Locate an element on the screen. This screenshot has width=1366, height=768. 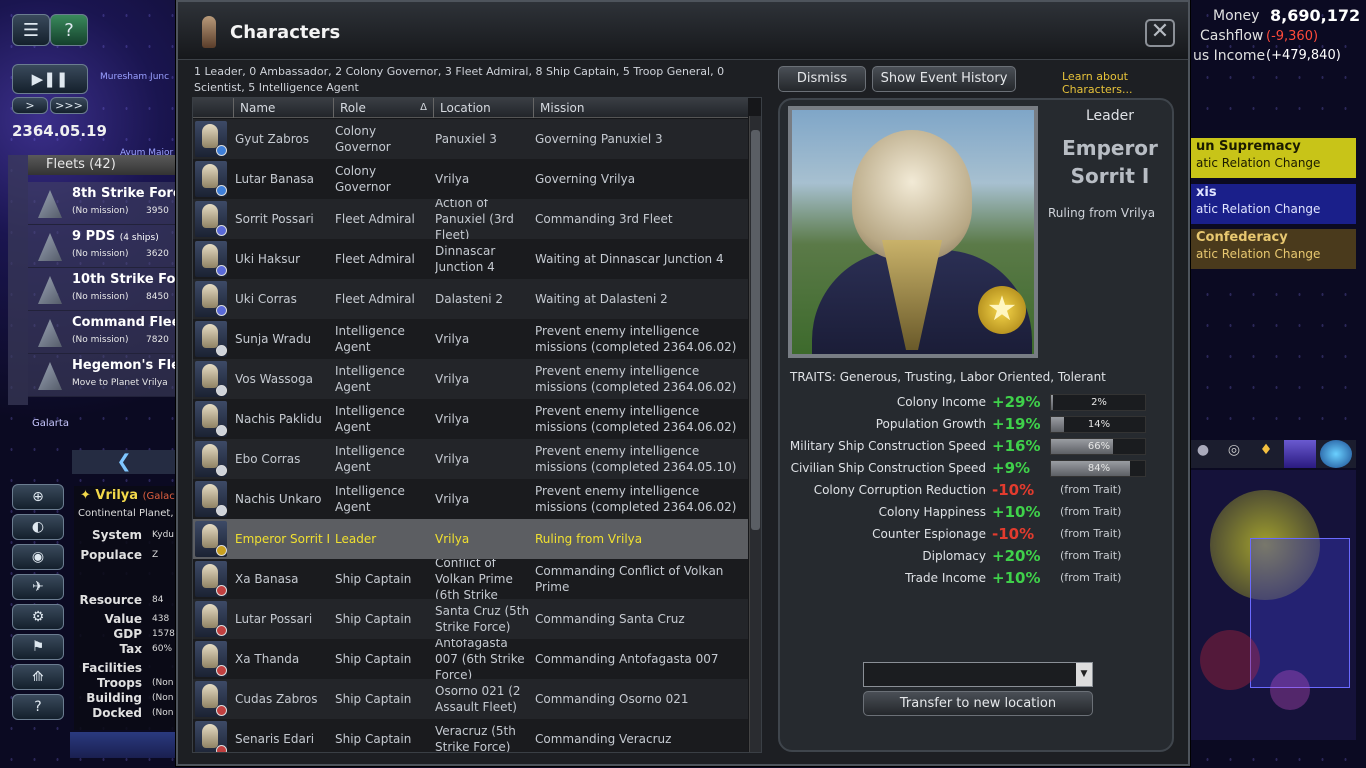
cell-name: Sunja Wradu is located at coordinates (273, 339).